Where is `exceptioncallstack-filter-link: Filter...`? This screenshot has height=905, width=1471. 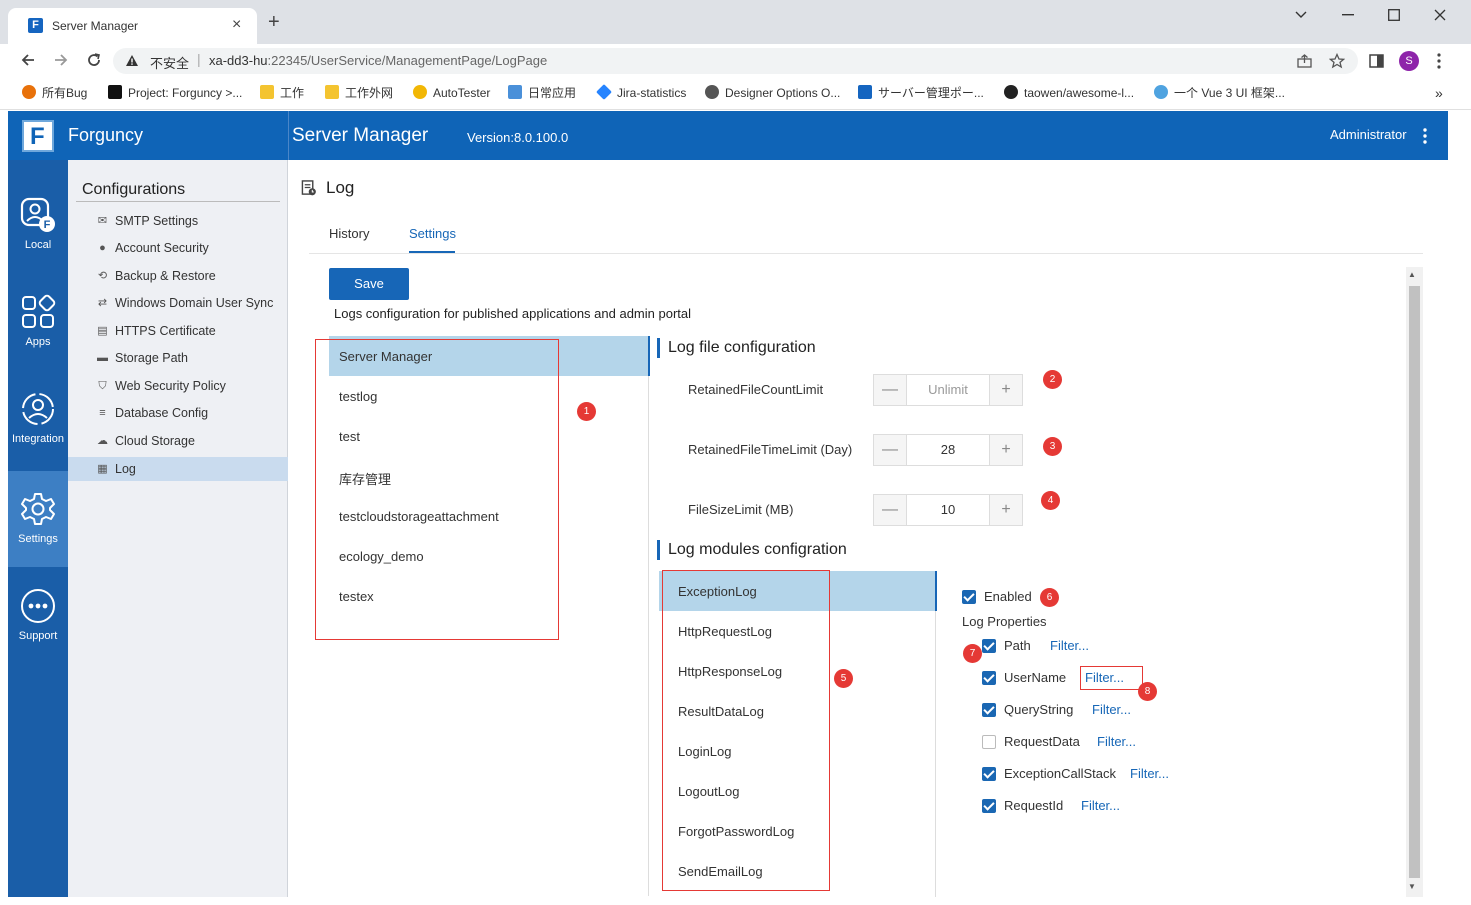 exceptioncallstack-filter-link: Filter... is located at coordinates (1149, 773).